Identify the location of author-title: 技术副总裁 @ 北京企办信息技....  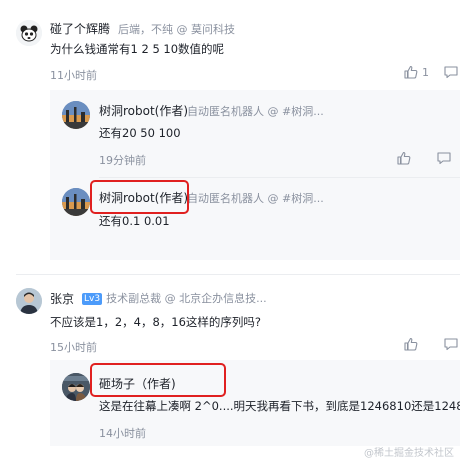
(186, 298).